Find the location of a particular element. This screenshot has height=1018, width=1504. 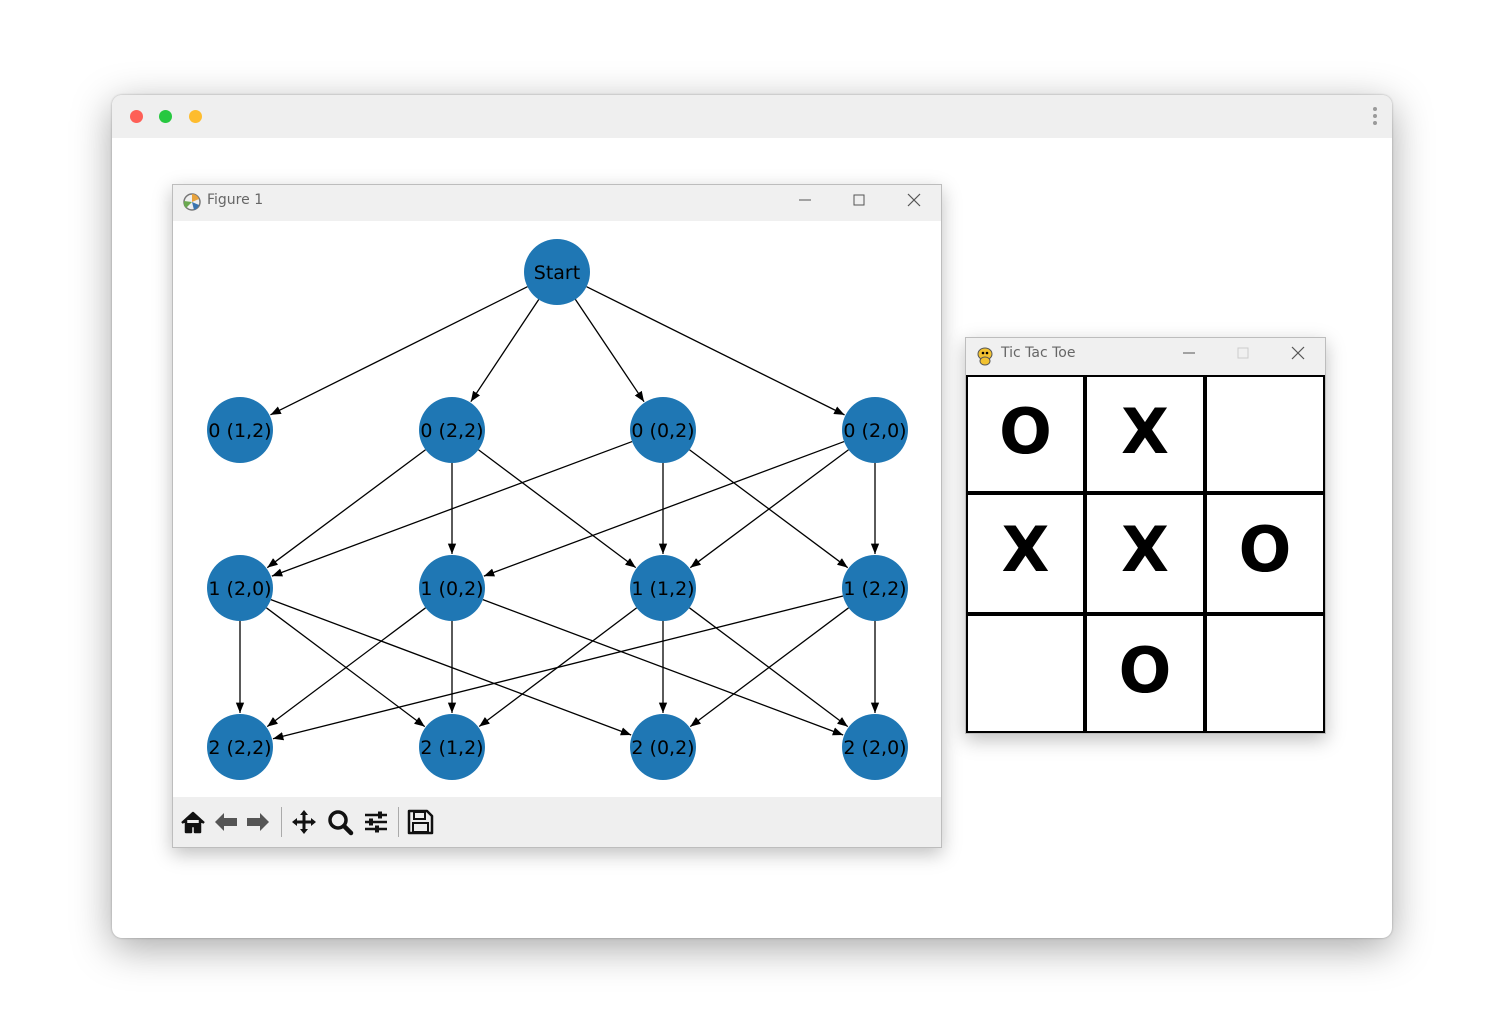

tictactoe-window: Tic Tac Toe O X X X O O is located at coordinates (1145, 535).